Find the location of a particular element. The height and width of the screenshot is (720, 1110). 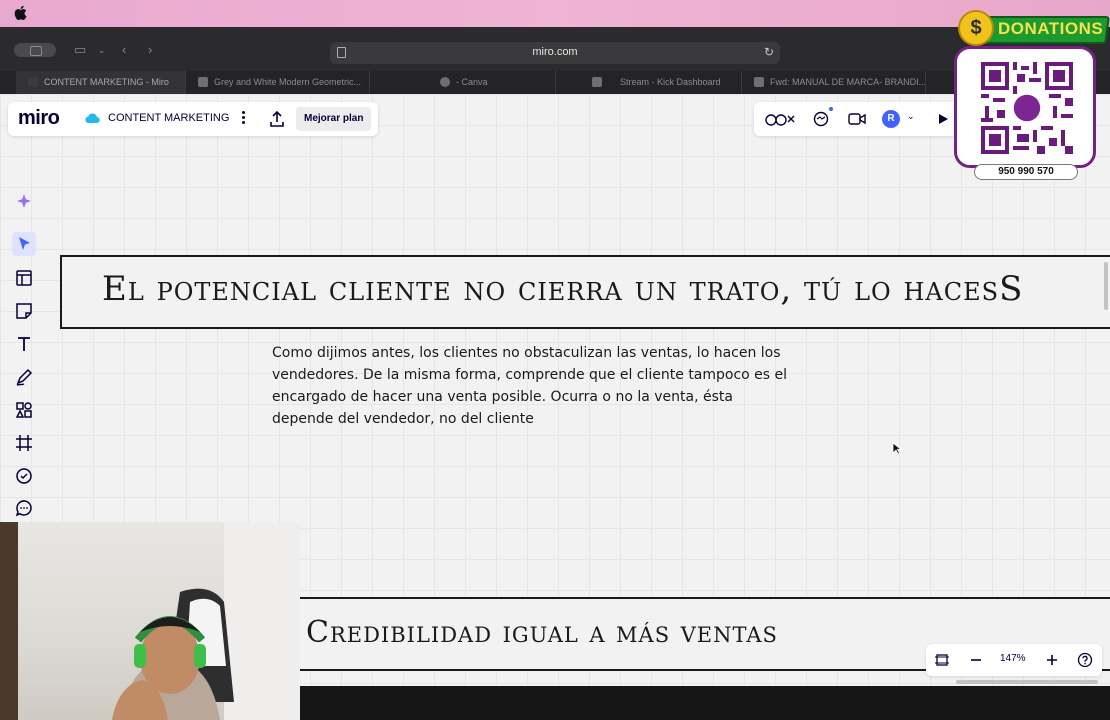

donations-overlay: DONATIONS $ 950 990 570 is located at coordinates (1032, 96).